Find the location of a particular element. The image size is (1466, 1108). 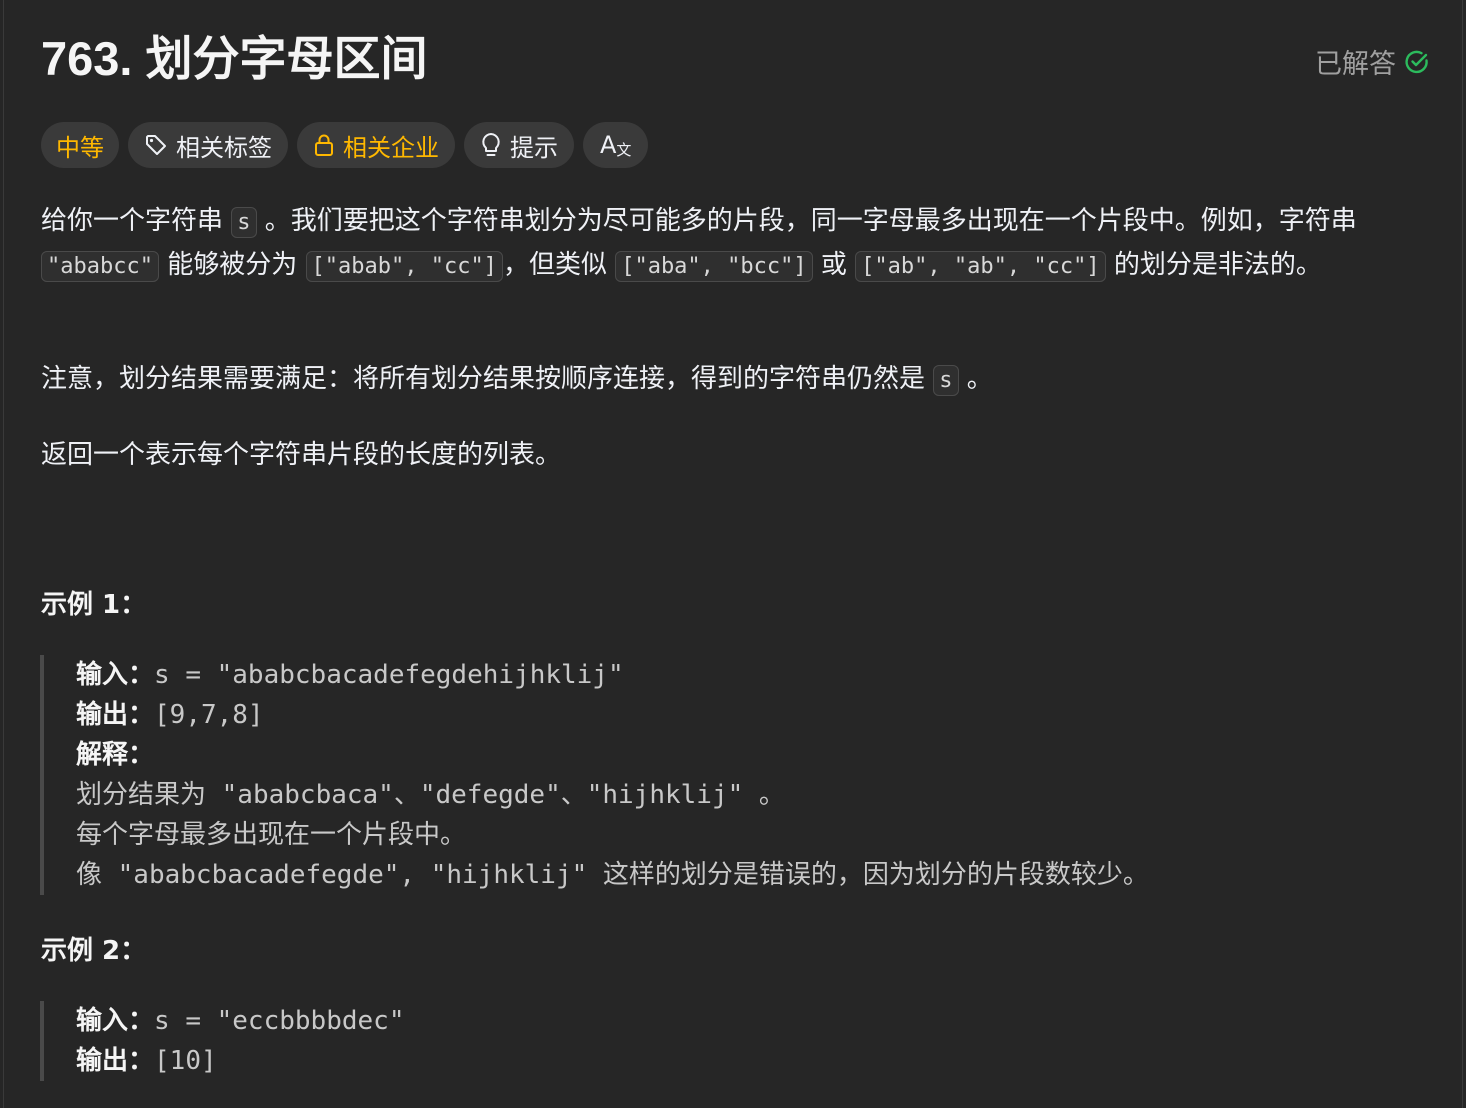

example-2-title: 示例 2： is located at coordinates (94, 951).